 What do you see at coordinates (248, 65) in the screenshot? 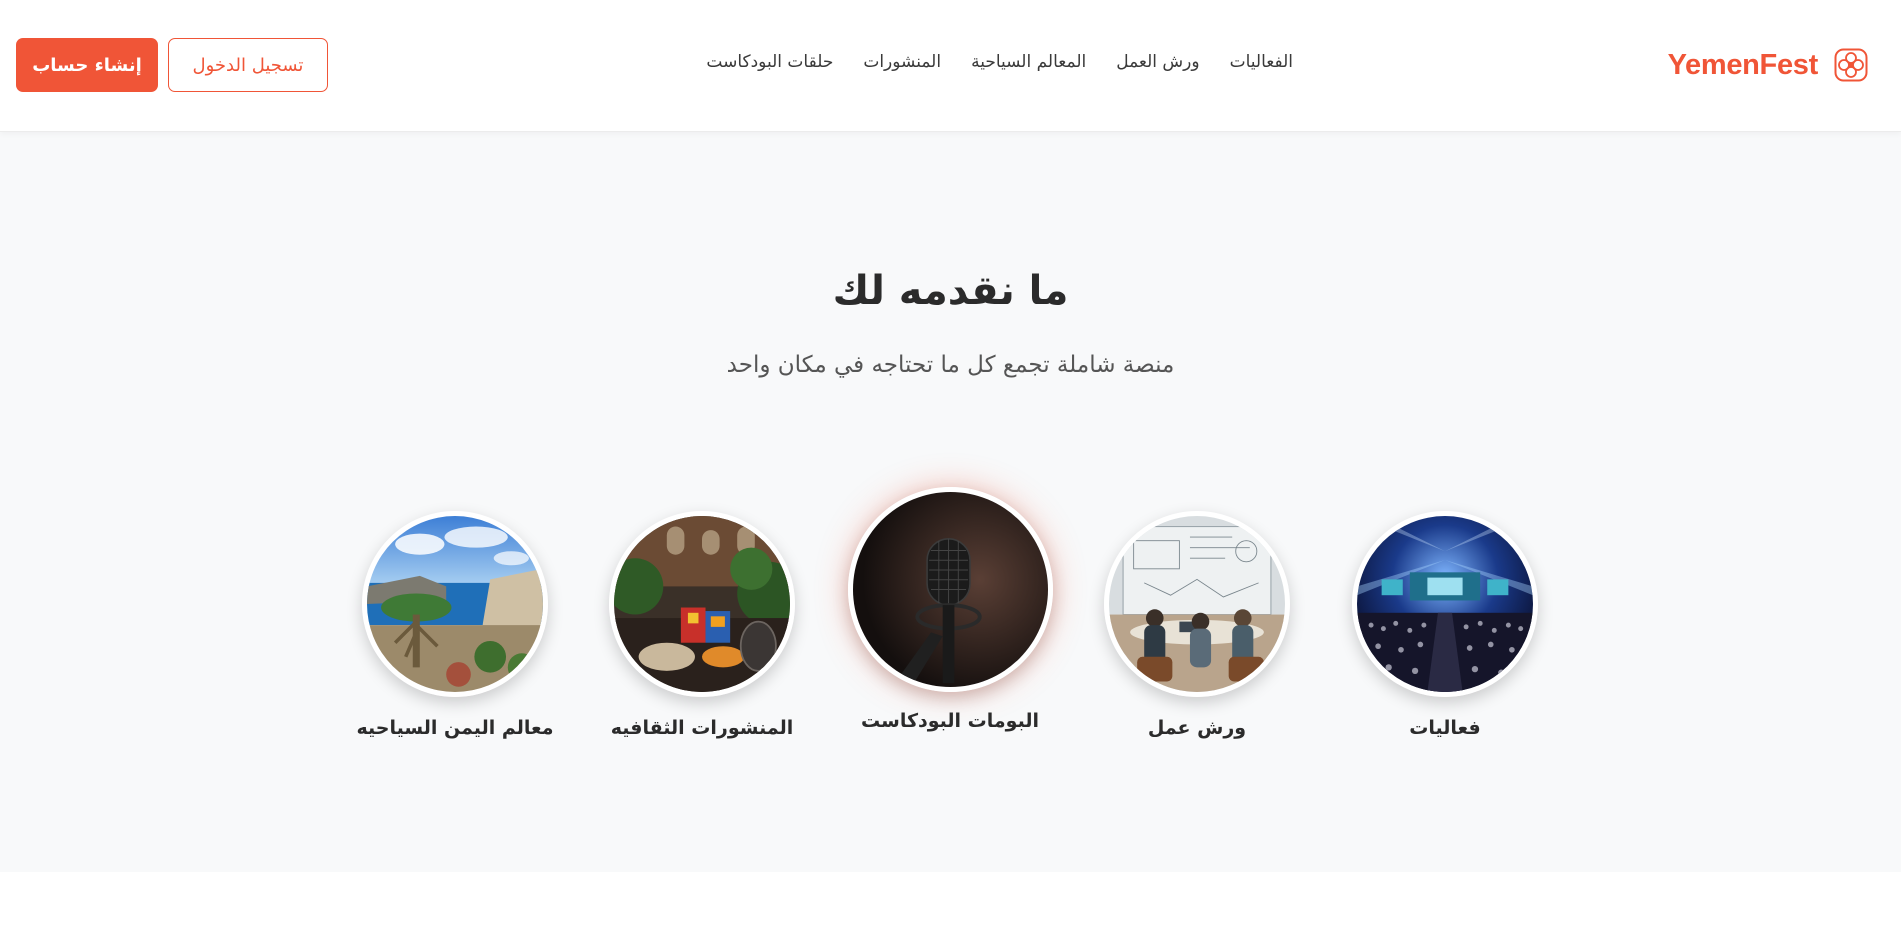
I see `login-button: تسجيل الدخول` at bounding box center [248, 65].